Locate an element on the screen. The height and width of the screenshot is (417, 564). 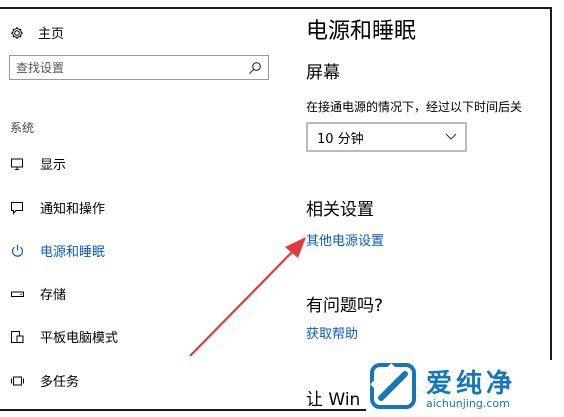
section-heading-help: 有问题吗? is located at coordinates (345, 306).